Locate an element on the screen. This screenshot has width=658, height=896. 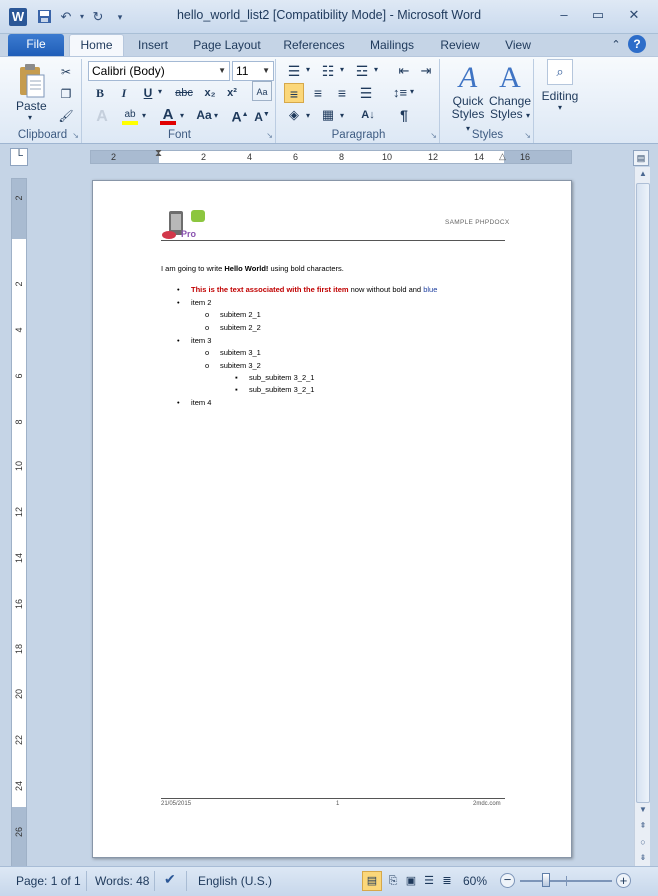
tab-review: Review is located at coordinates (460, 46).